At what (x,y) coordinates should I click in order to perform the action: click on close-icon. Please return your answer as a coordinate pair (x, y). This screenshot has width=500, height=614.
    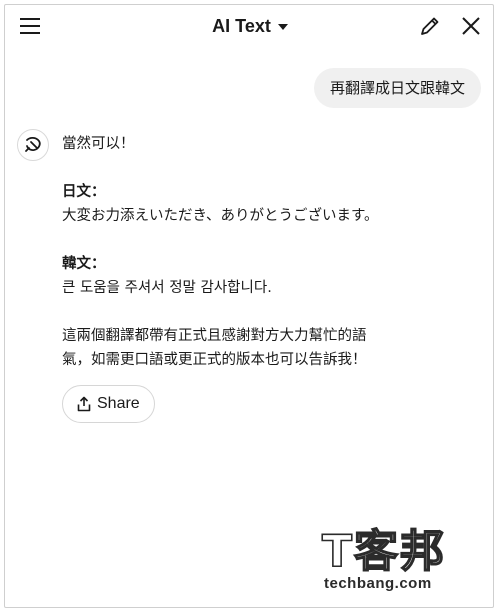
    Looking at the image, I should click on (471, 26).